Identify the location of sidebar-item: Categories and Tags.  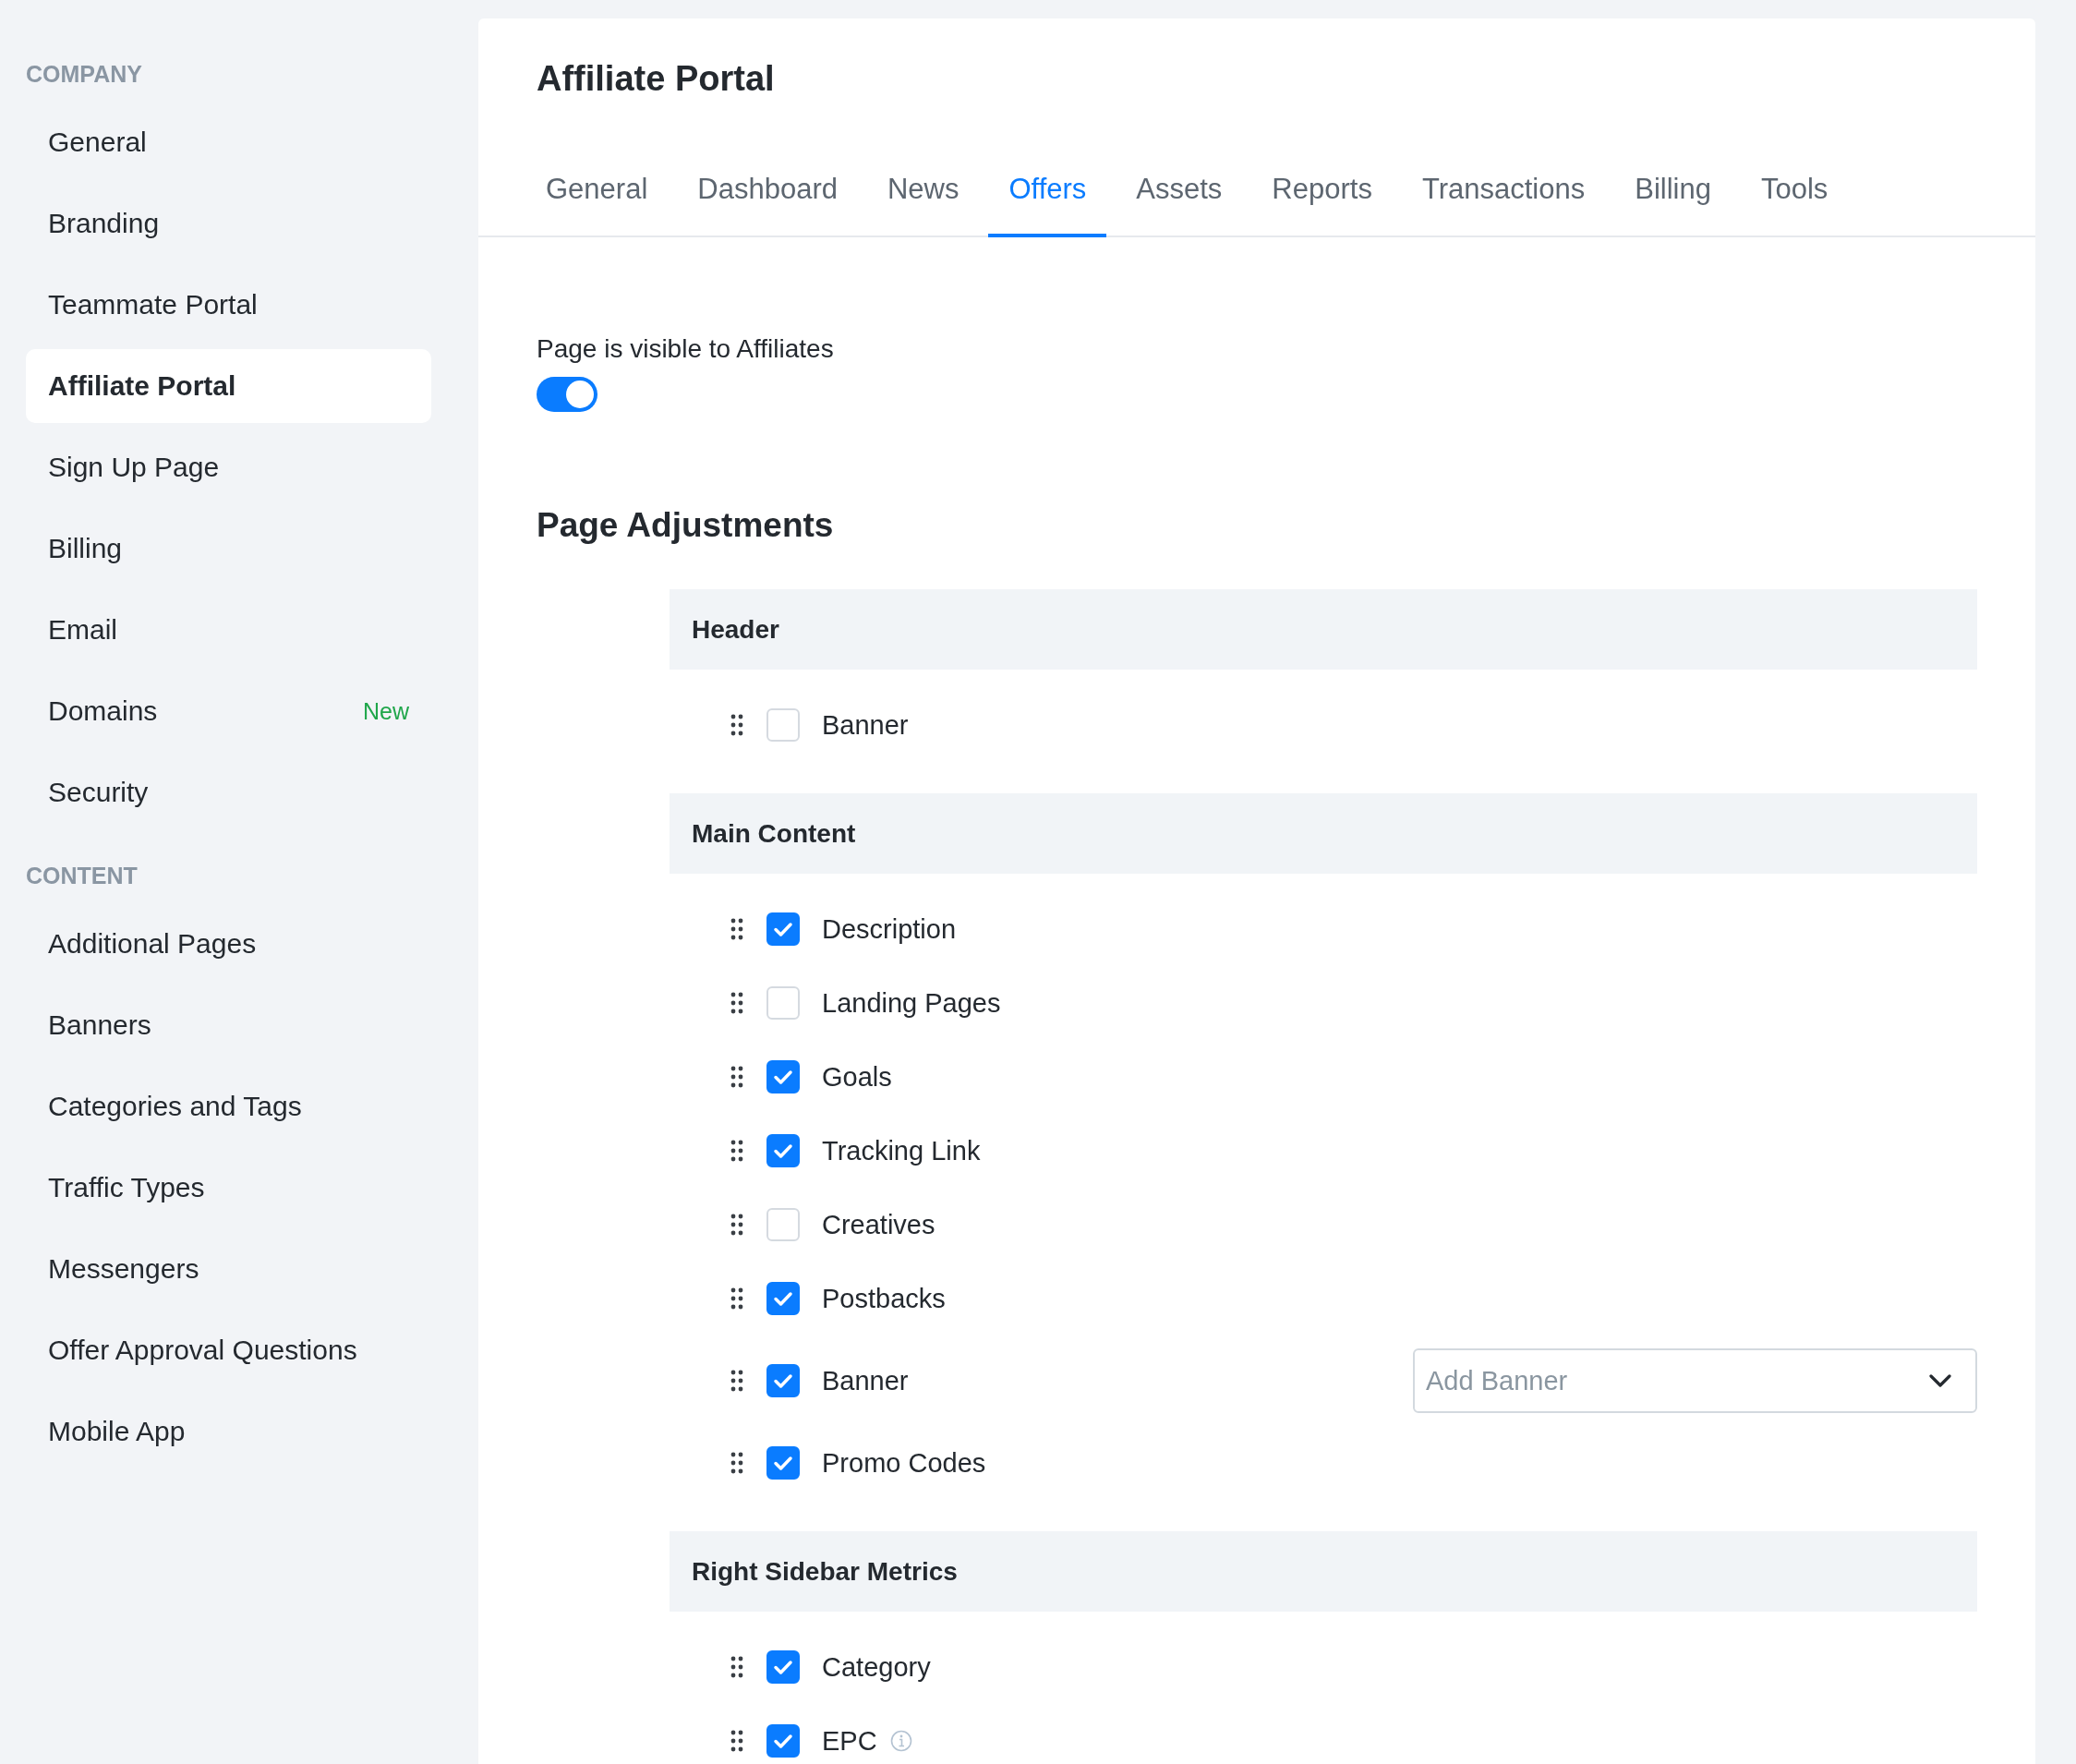
(229, 1106).